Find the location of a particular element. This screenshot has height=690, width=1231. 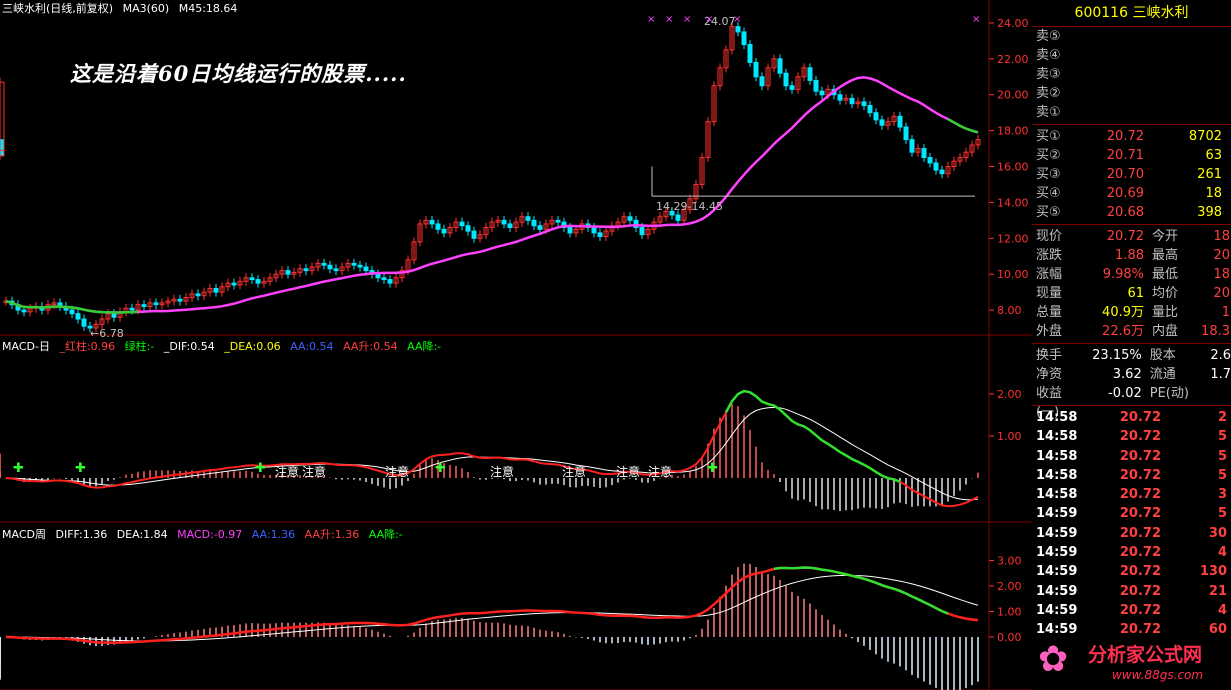

macd-week-diff: DIFF:1.36 is located at coordinates (81, 534).